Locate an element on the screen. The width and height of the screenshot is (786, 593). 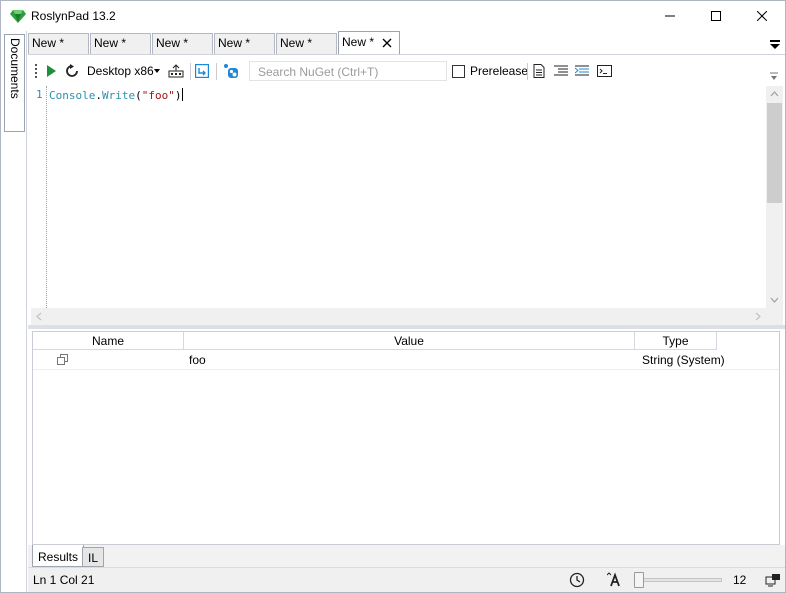
restart-icon is located at coordinates (72, 70).